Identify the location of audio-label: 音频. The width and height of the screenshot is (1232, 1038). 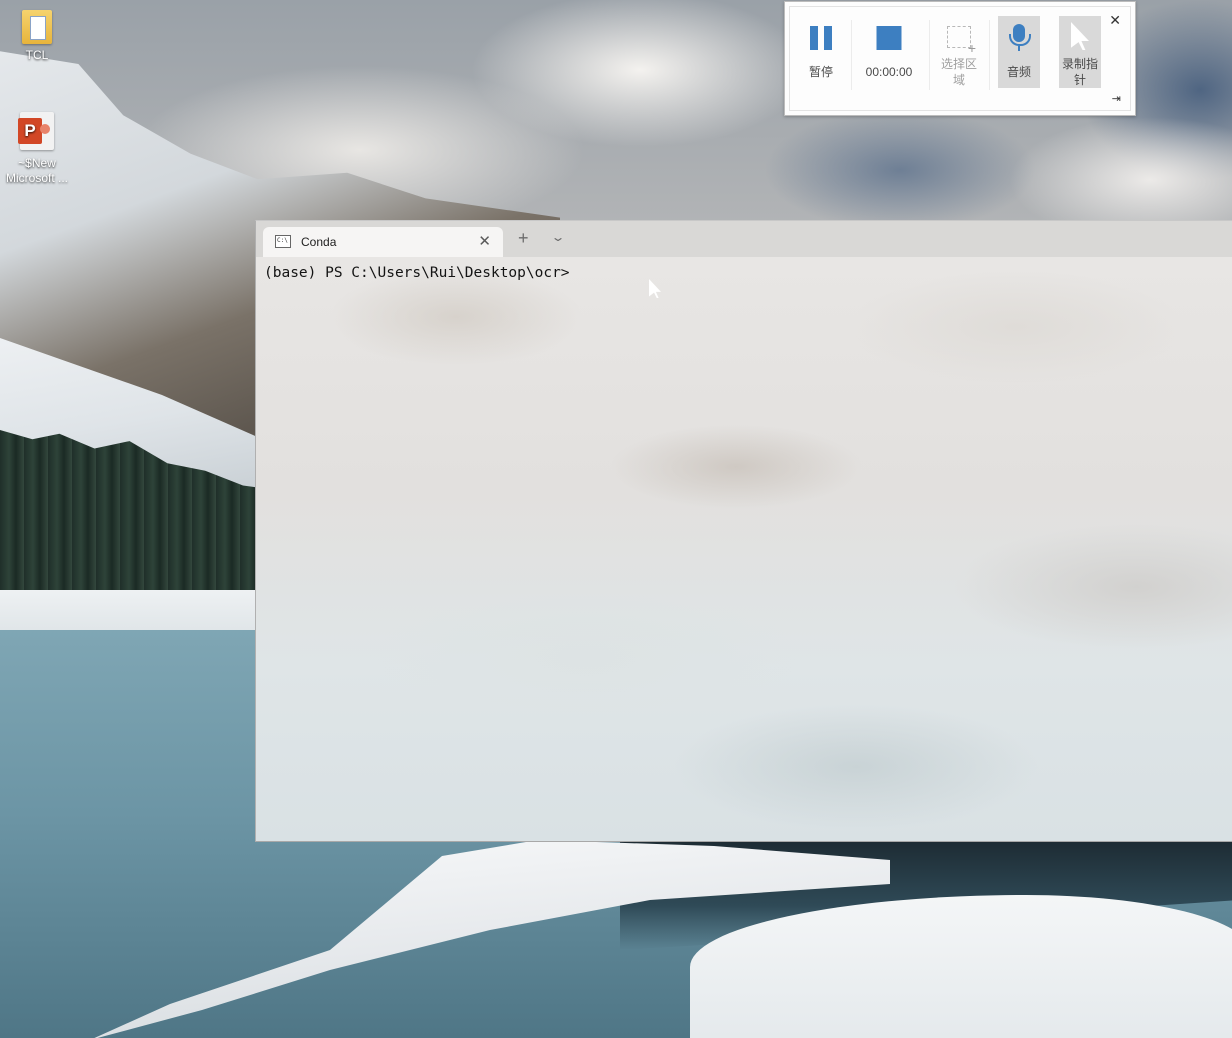
(1018, 72).